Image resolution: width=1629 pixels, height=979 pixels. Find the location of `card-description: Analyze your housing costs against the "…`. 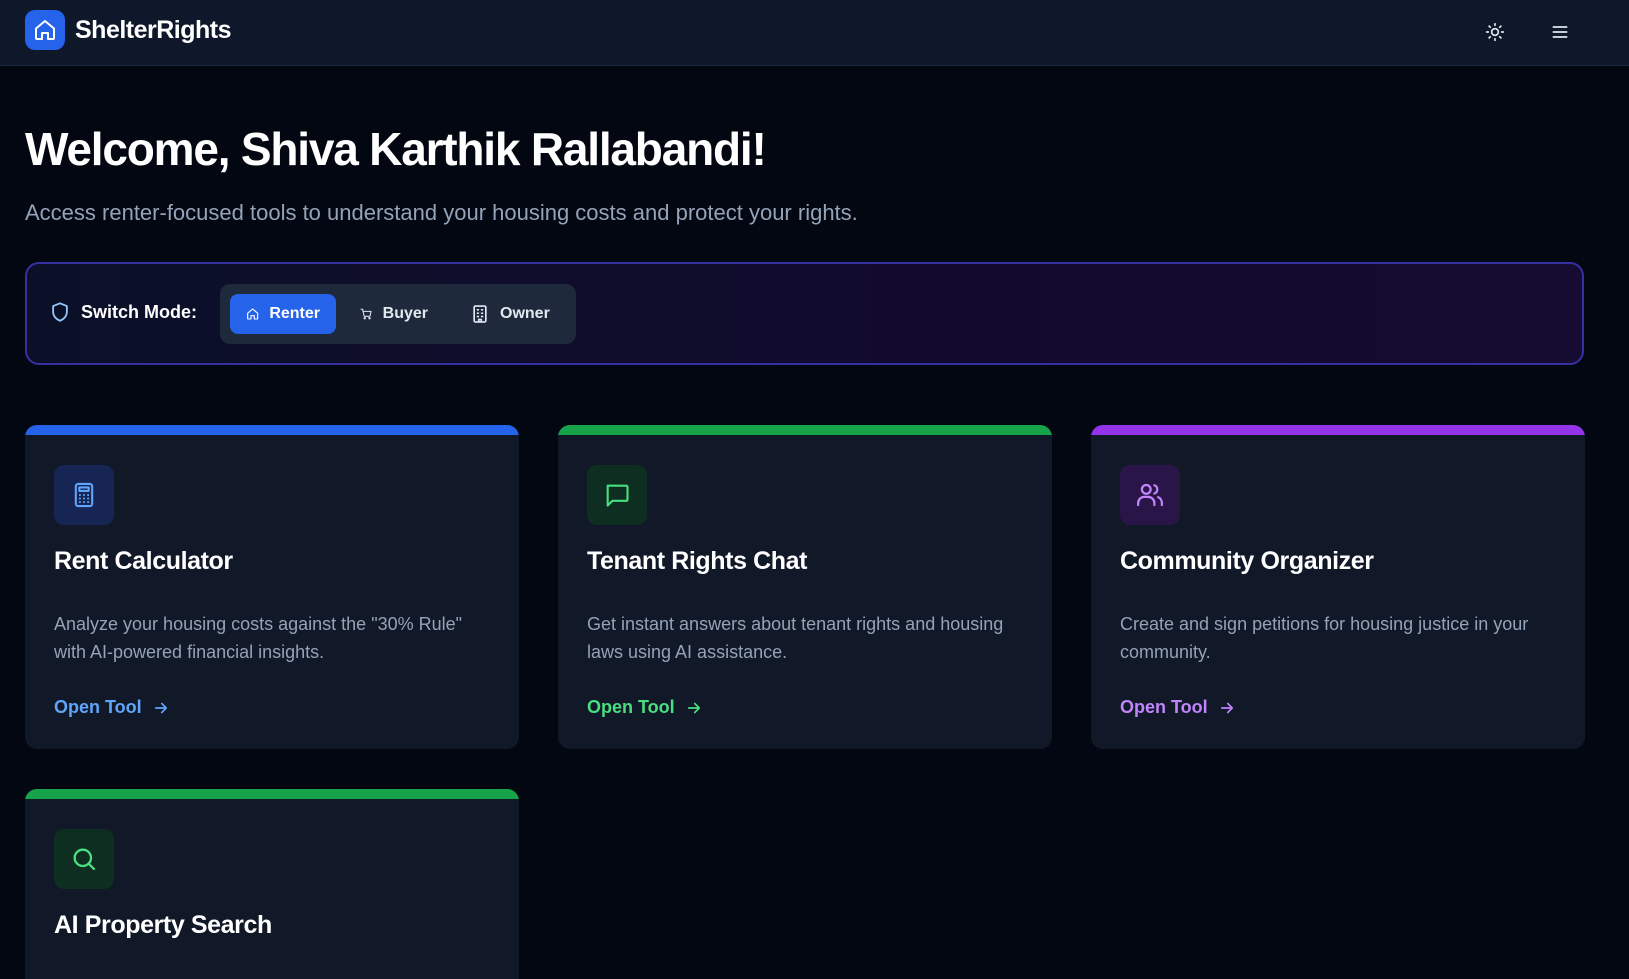

card-description: Analyze your housing costs against the "… is located at coordinates (258, 638).